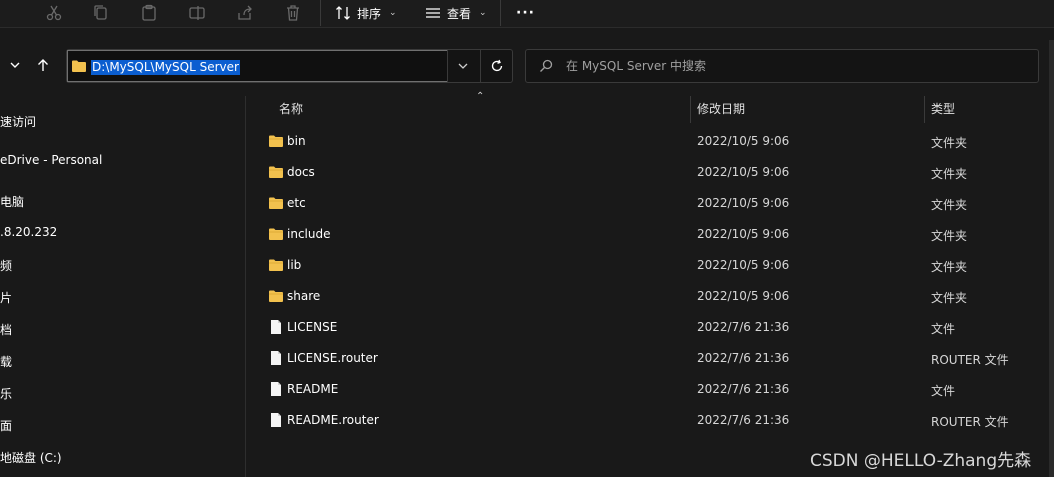 The image size is (1054, 477). Describe the element at coordinates (652, 389) in the screenshot. I see `file-row: README 2022/7/6 21:36 文件` at that location.